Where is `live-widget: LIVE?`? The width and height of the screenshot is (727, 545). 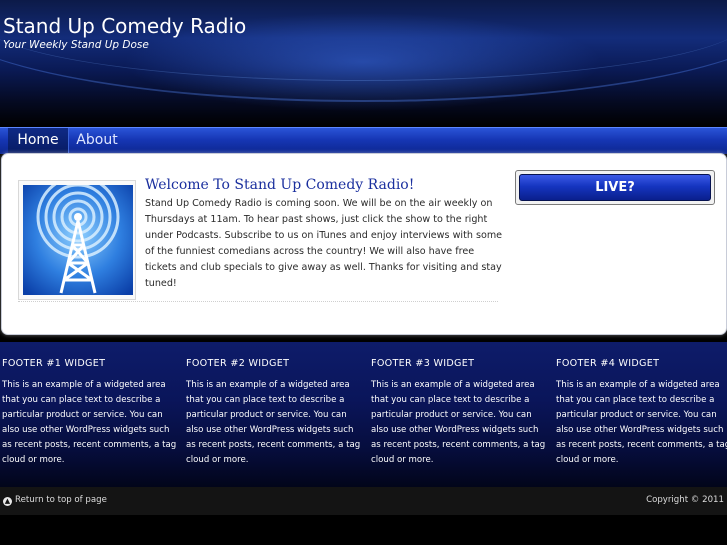
live-widget: LIVE? is located at coordinates (615, 187).